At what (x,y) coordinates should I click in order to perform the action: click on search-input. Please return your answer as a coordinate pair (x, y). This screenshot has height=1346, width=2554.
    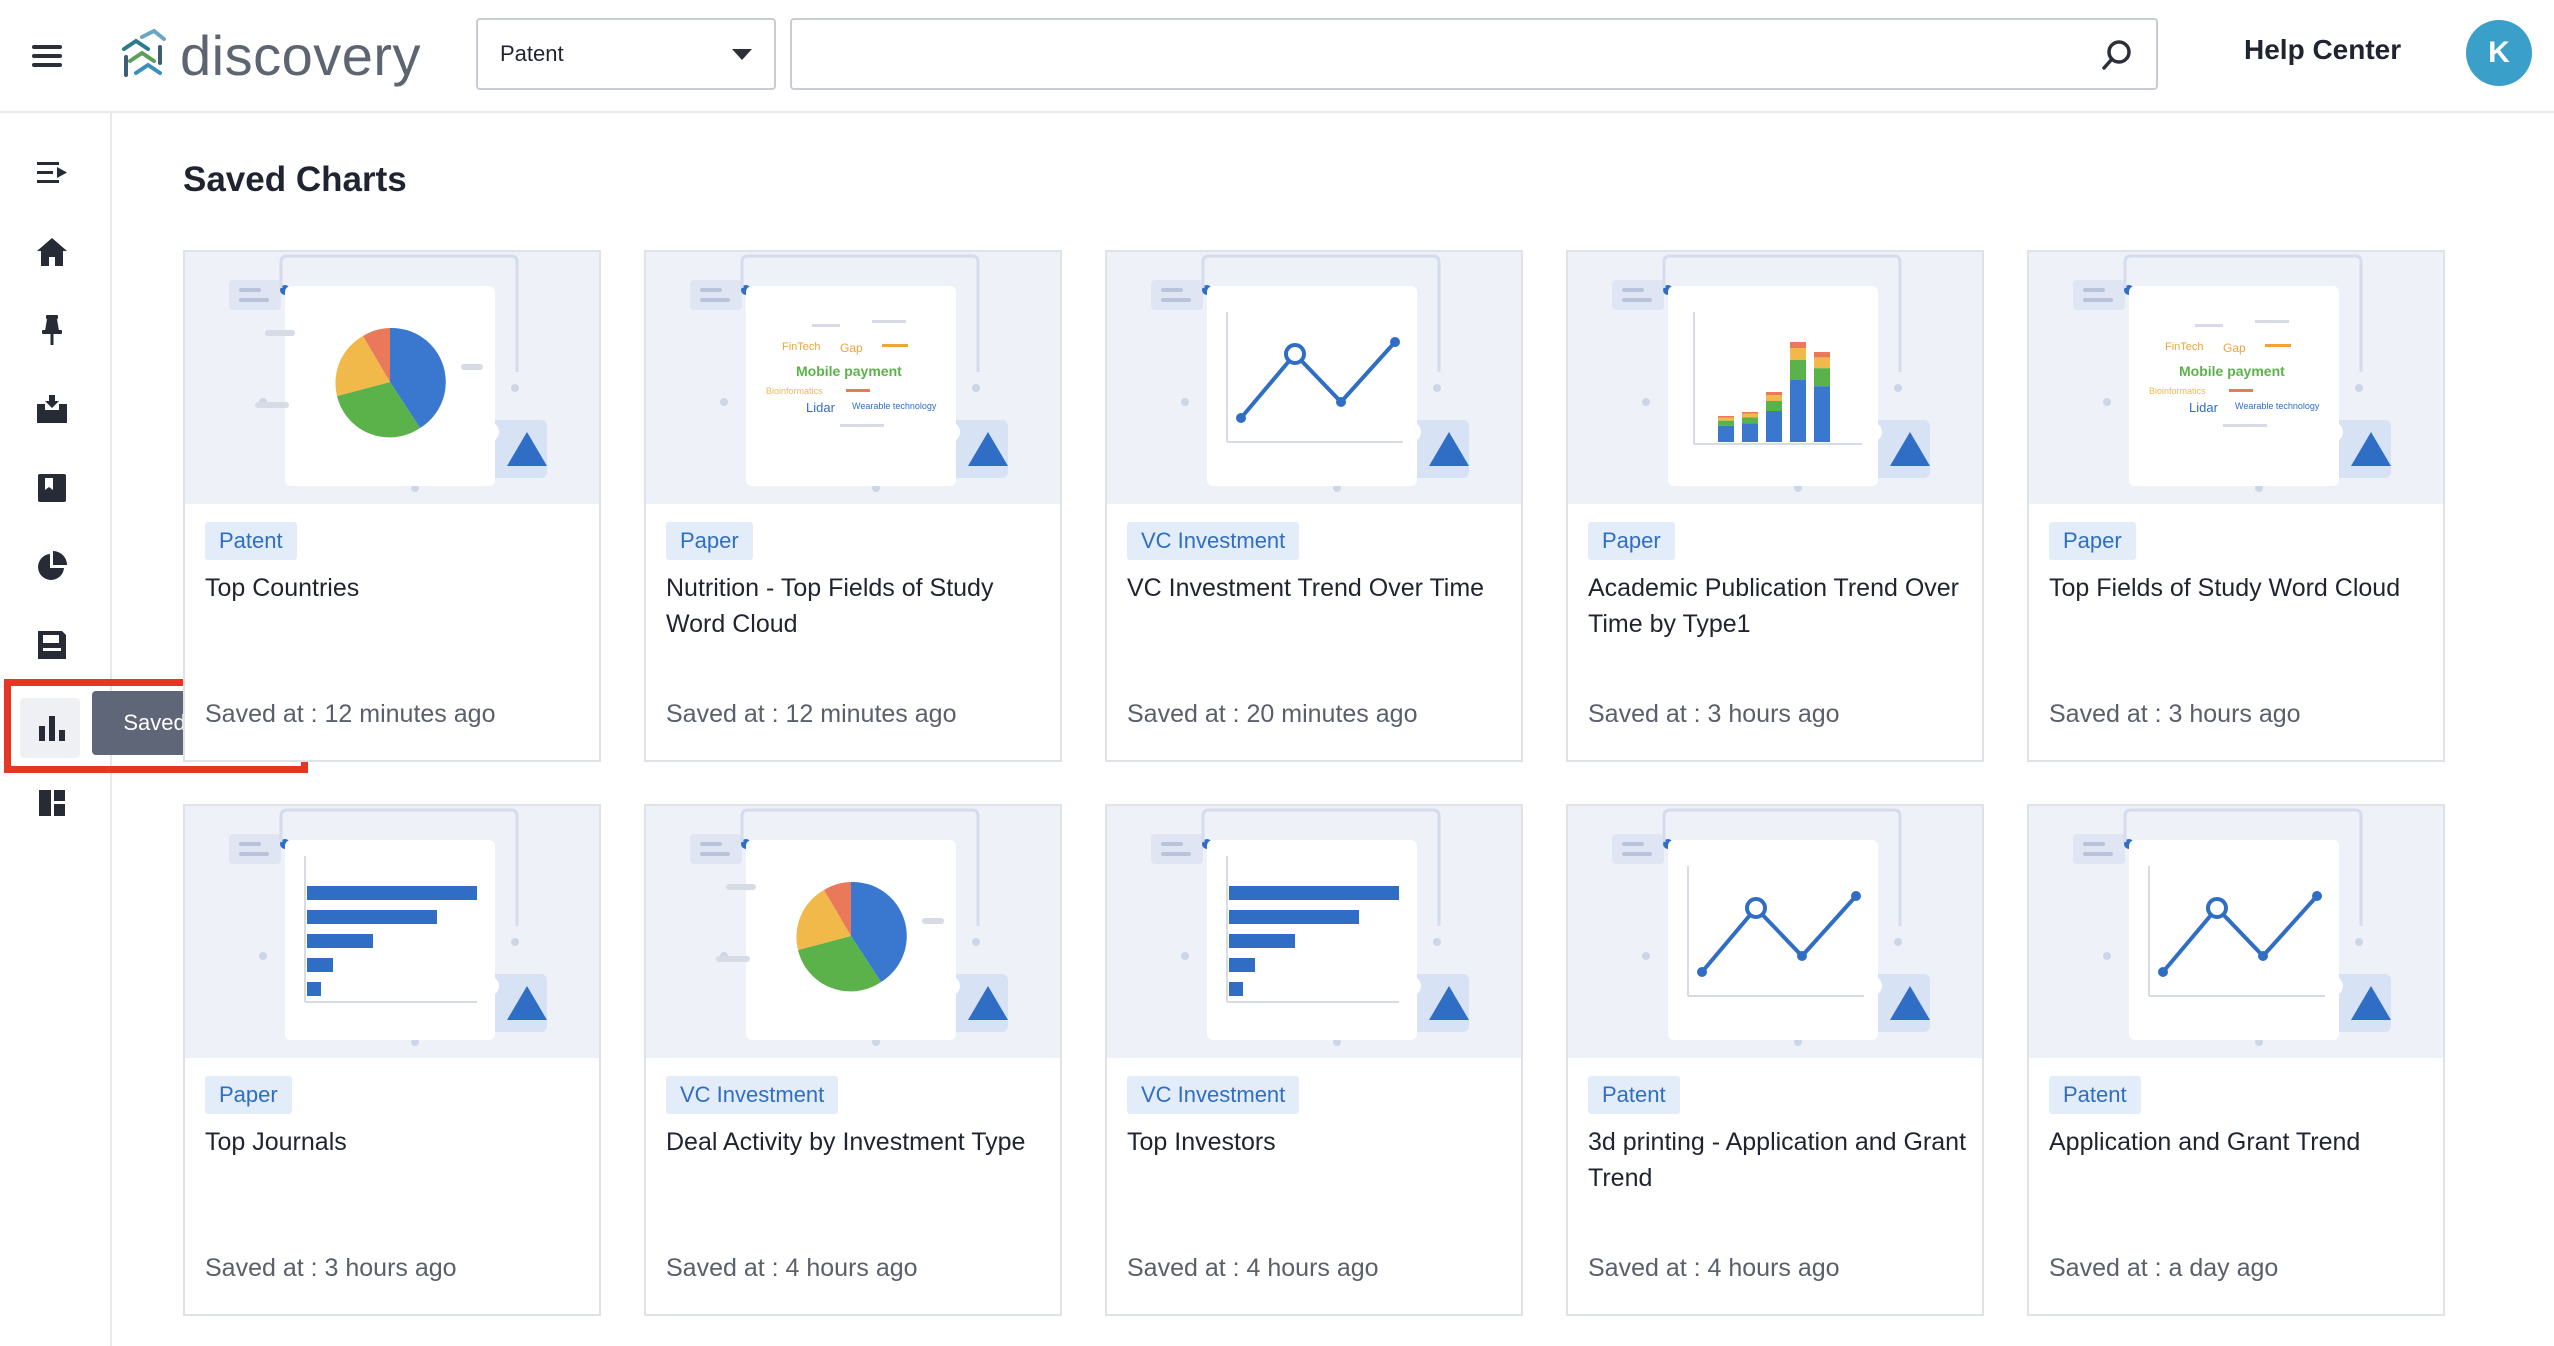
    Looking at the image, I should click on (1452, 54).